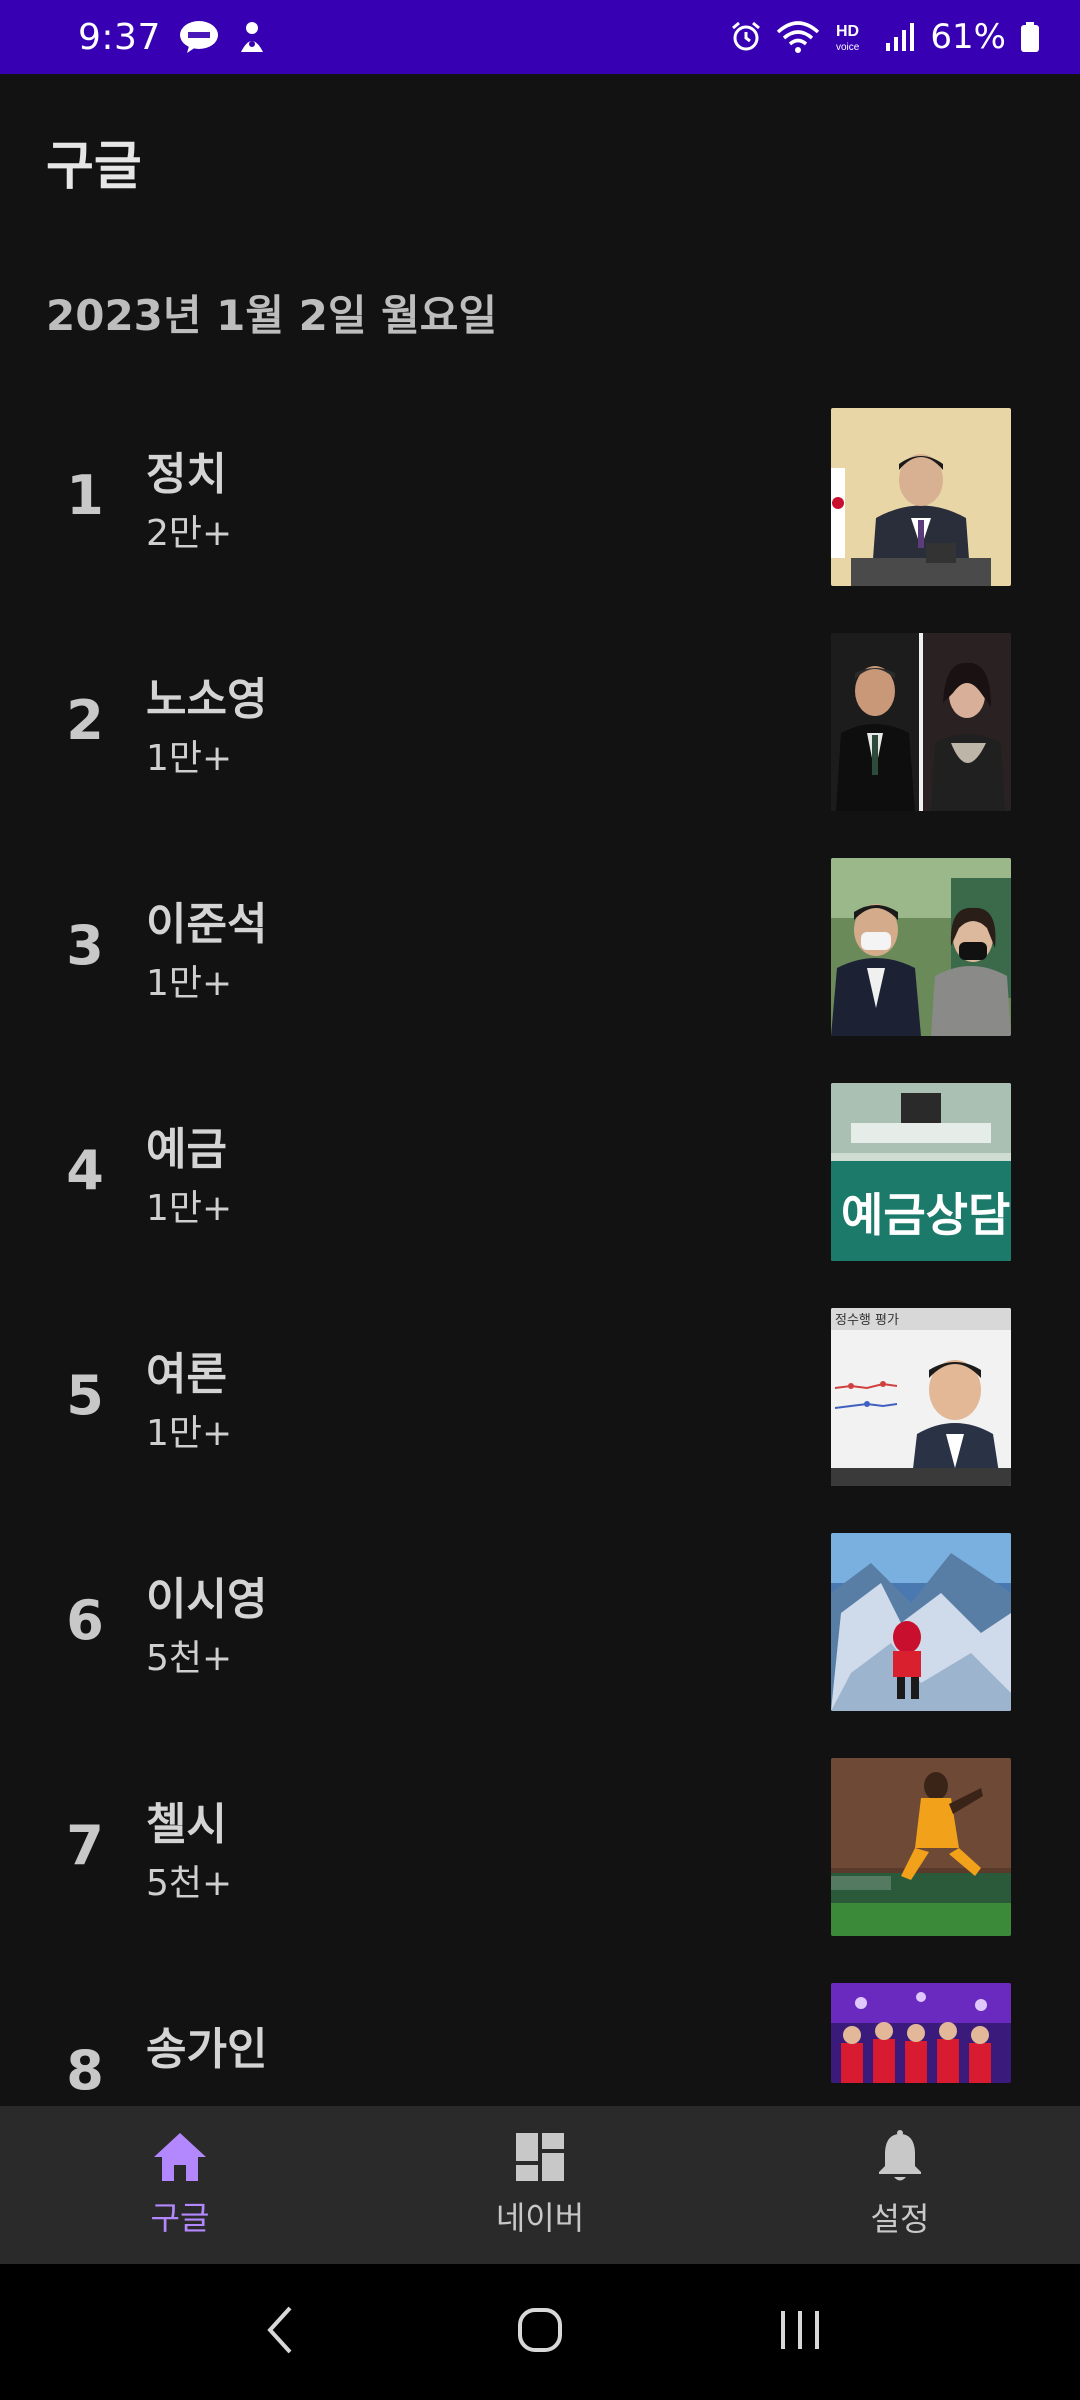  What do you see at coordinates (1030, 37) in the screenshot?
I see `battery-icon` at bounding box center [1030, 37].